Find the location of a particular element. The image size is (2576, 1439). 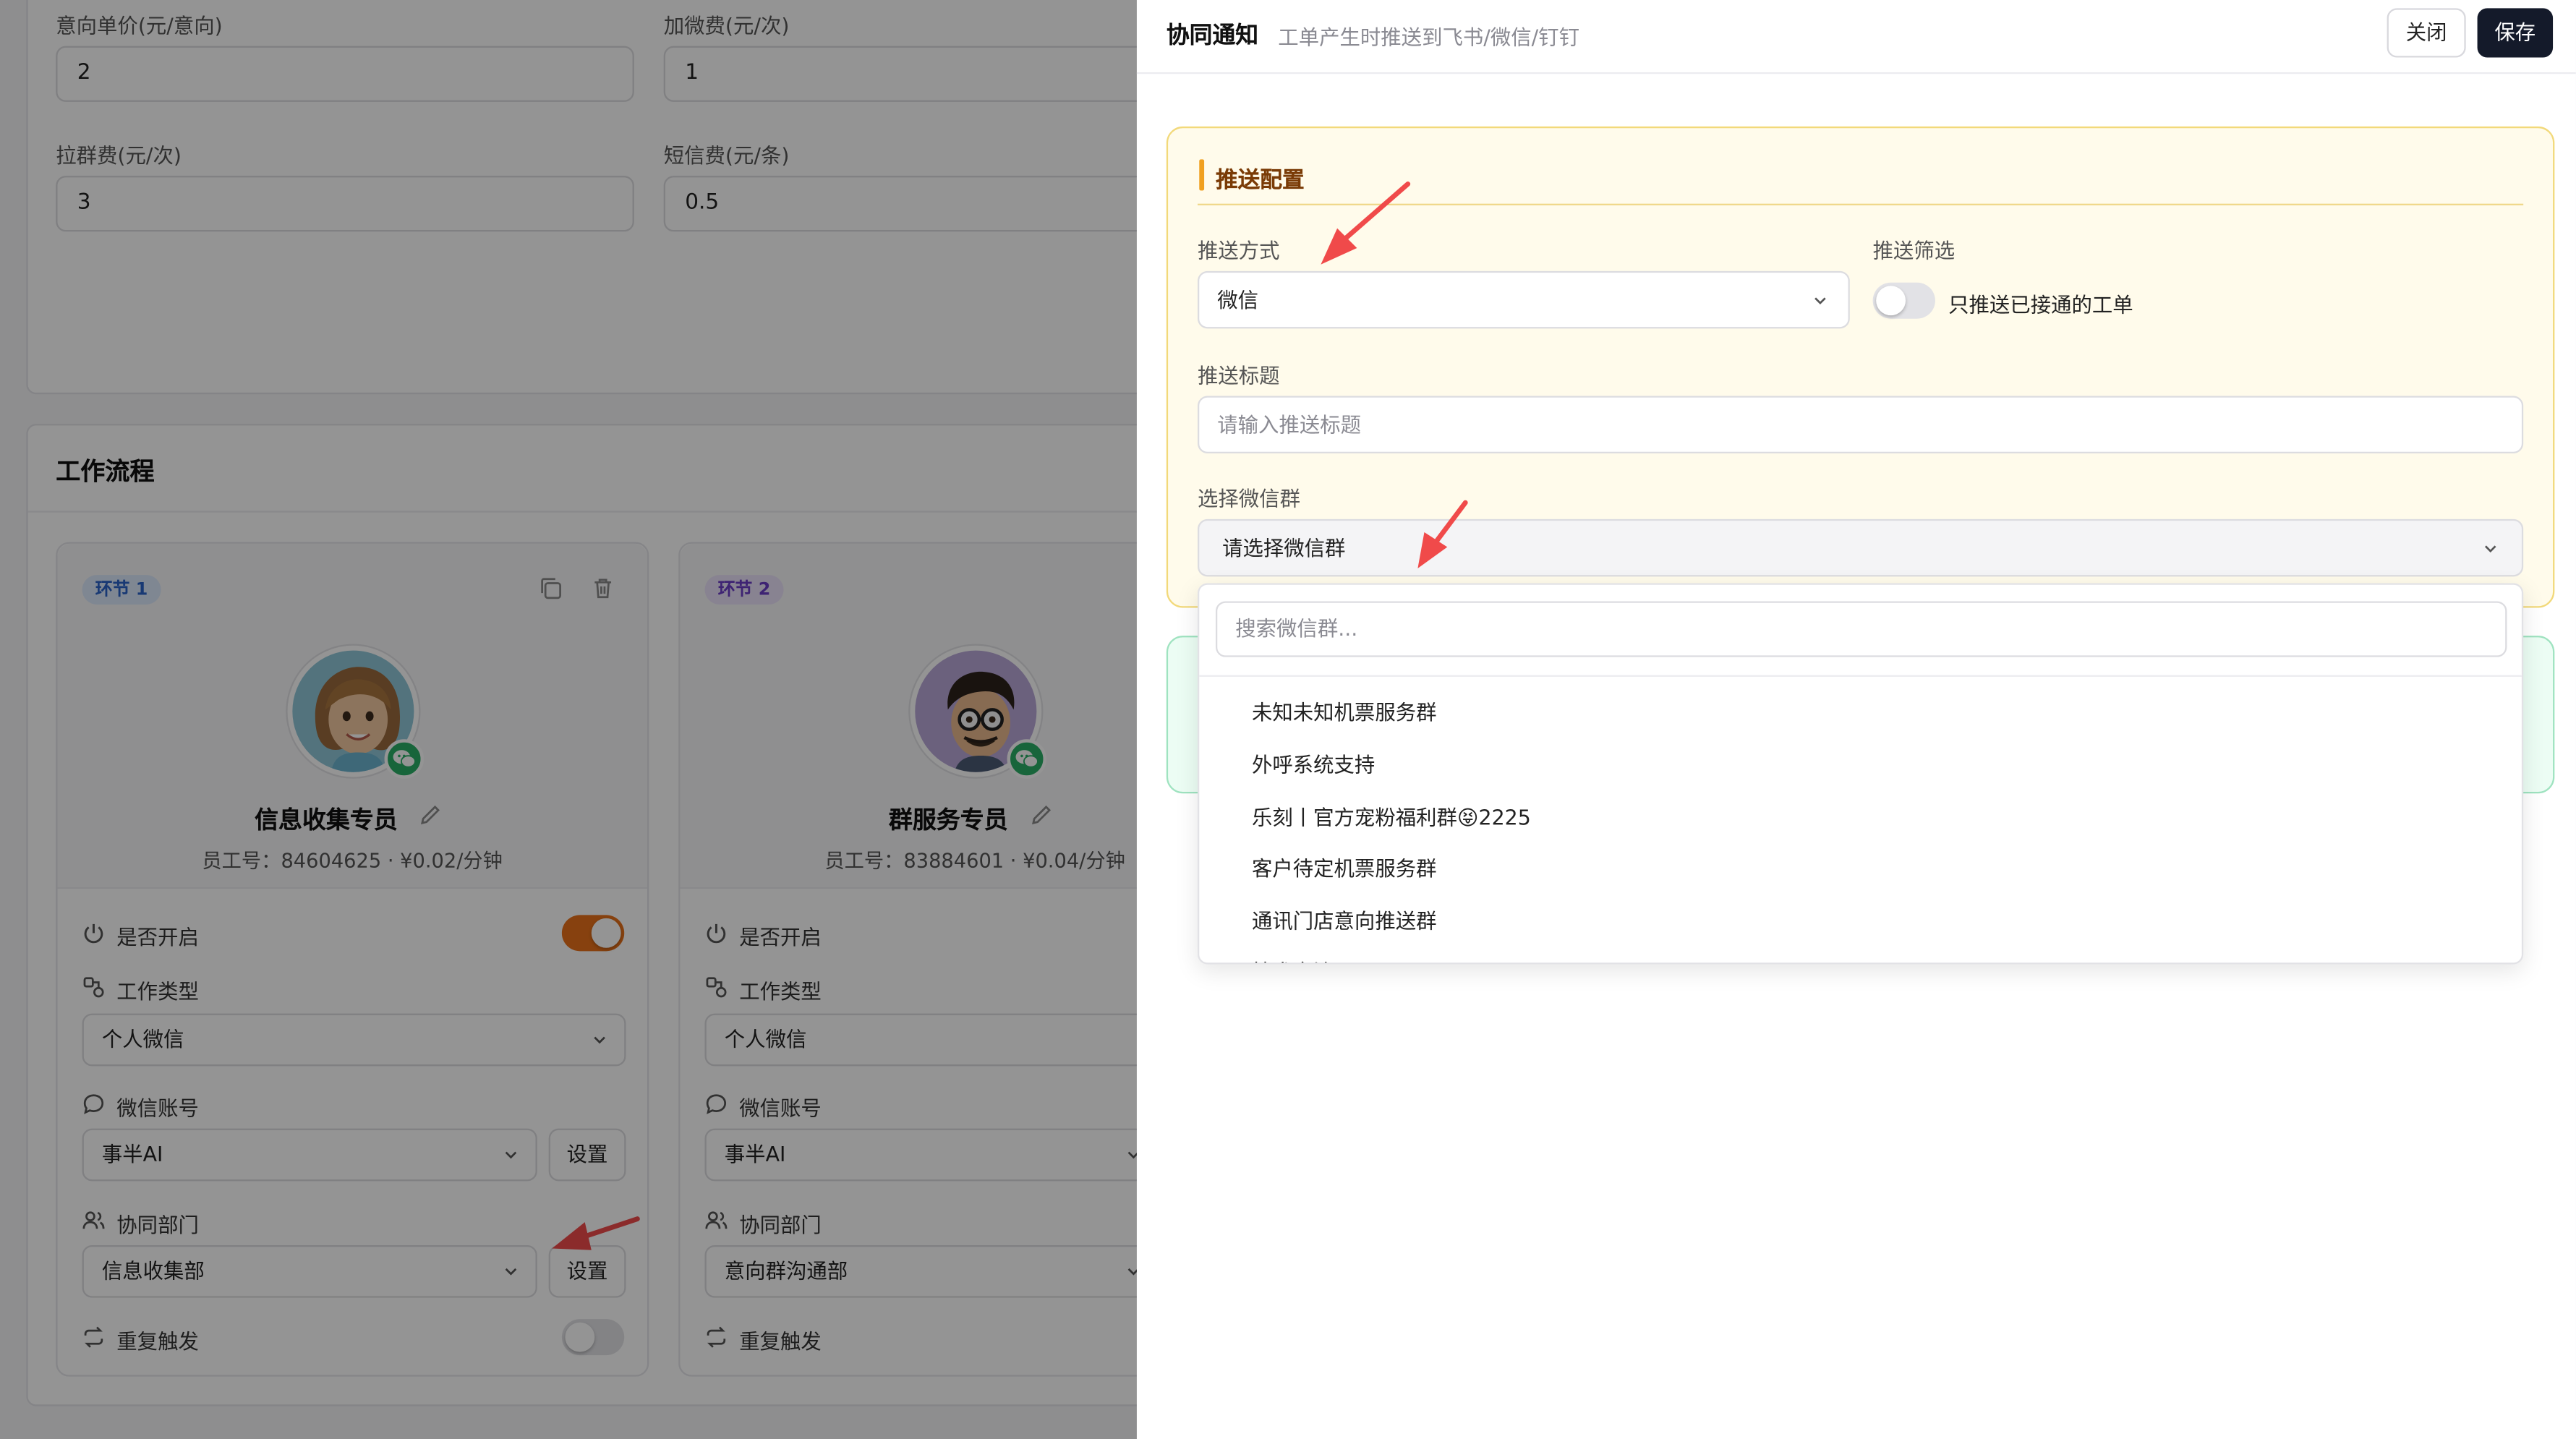

annotation-arrows is located at coordinates (1394, 375).